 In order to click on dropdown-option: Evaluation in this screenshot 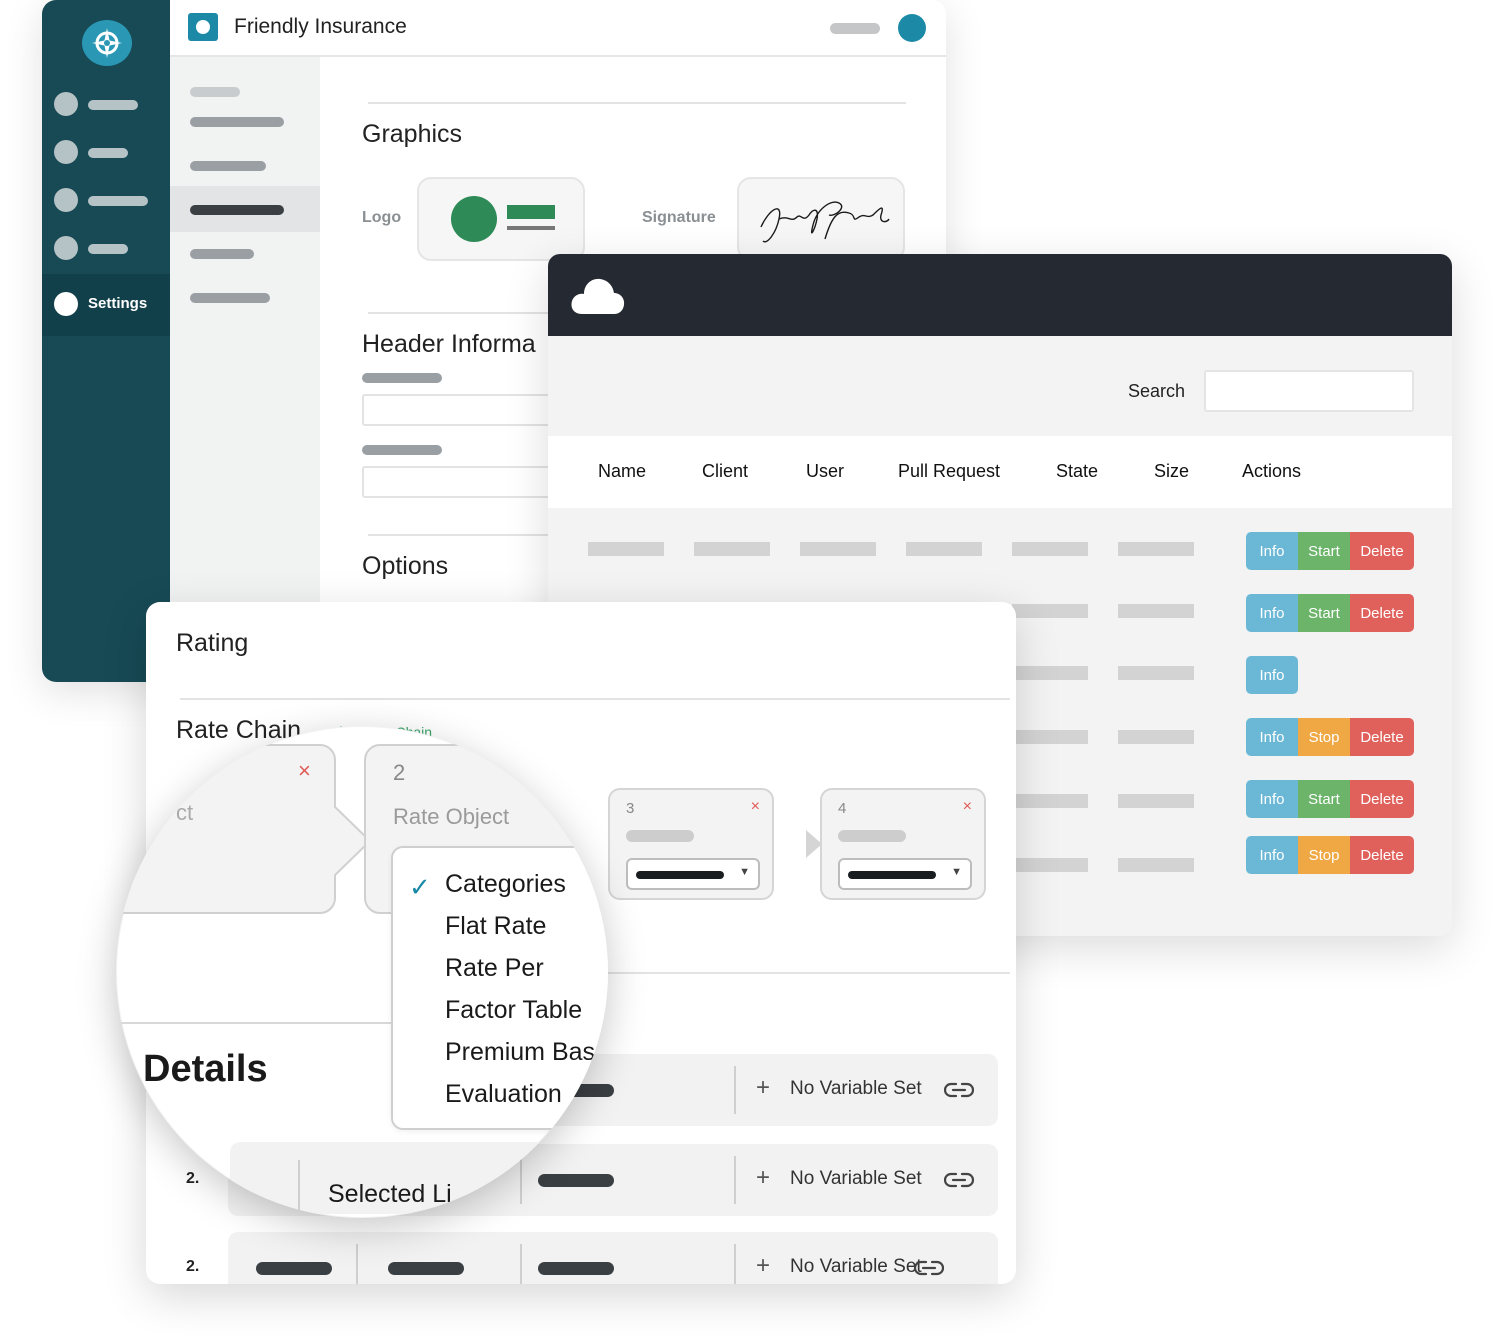, I will do `click(503, 1094)`.